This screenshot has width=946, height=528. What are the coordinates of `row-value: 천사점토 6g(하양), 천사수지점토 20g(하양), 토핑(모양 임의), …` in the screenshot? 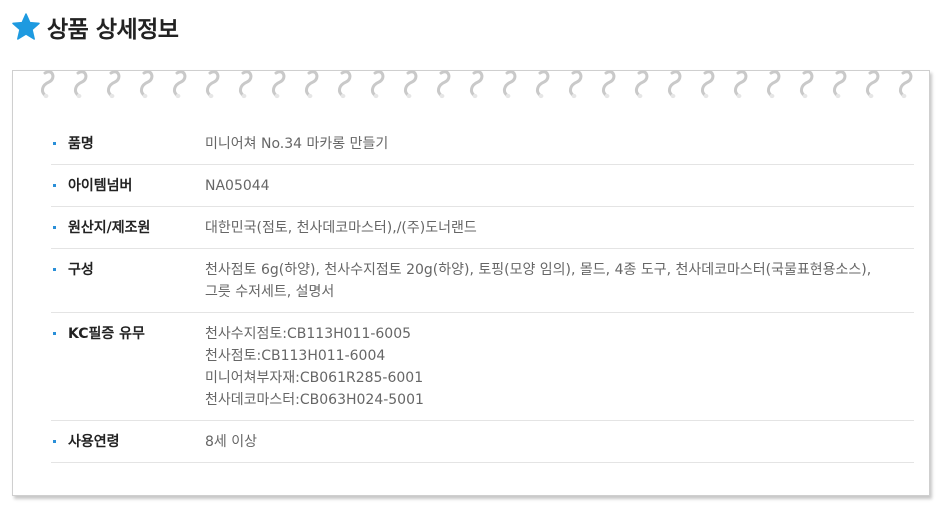 It's located at (559, 281).